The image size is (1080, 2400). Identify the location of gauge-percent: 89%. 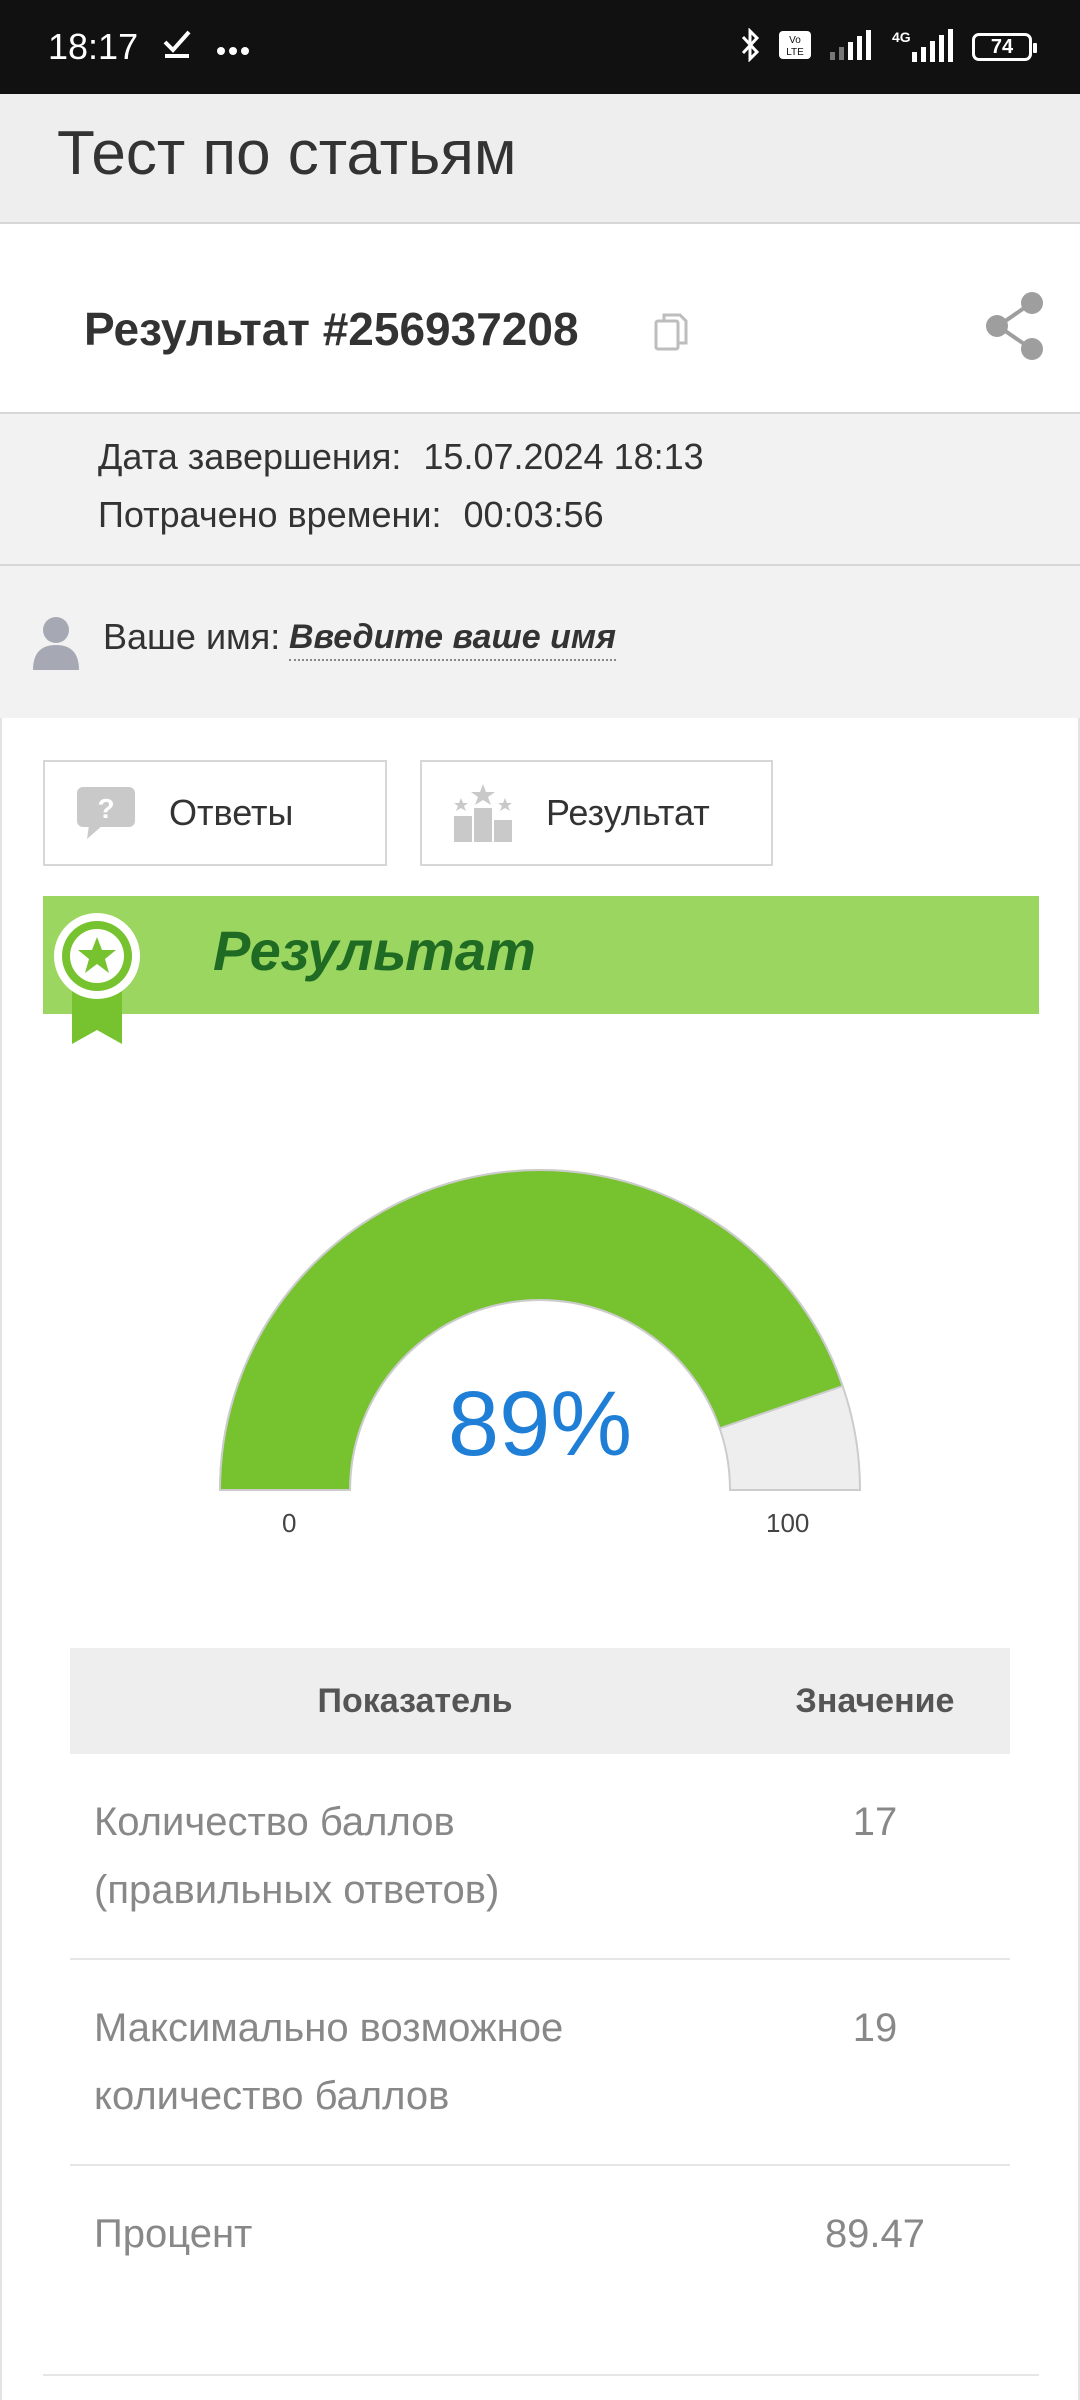
(540, 1424).